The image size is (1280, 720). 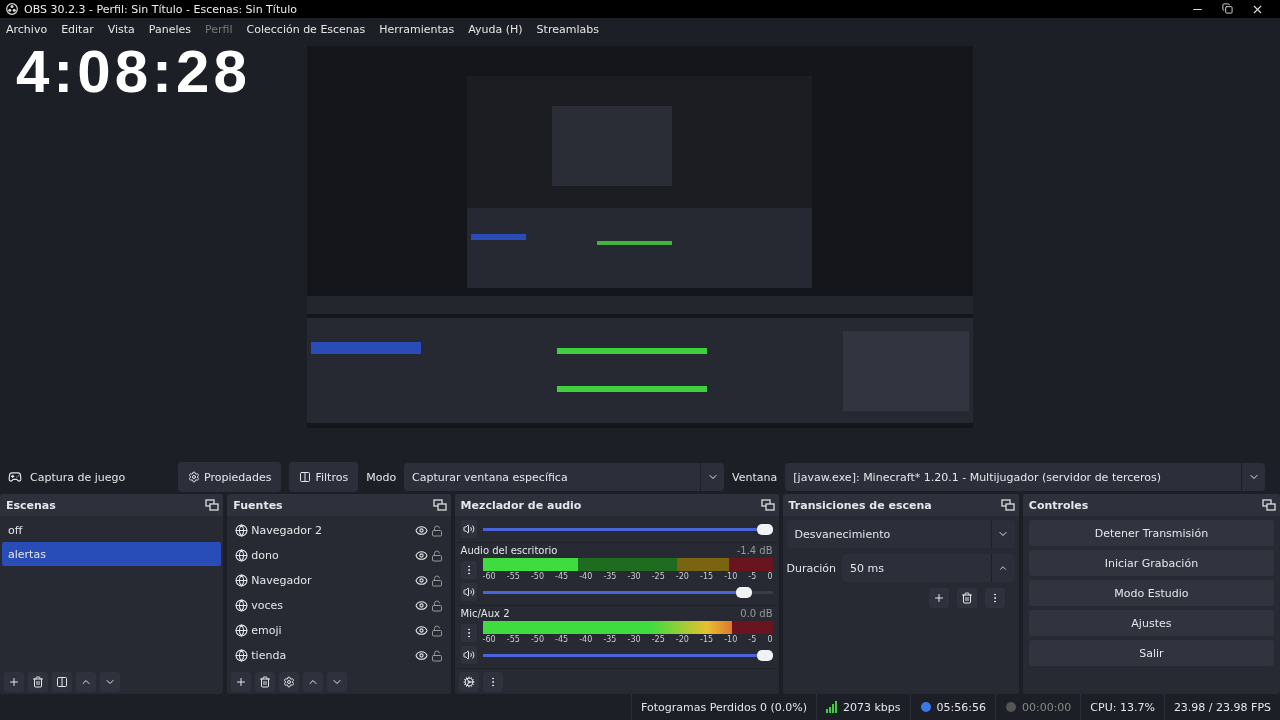 I want to click on dropped-frames: Fotogramas Perdidos 0 (0.0%), so click(x=724, y=707).